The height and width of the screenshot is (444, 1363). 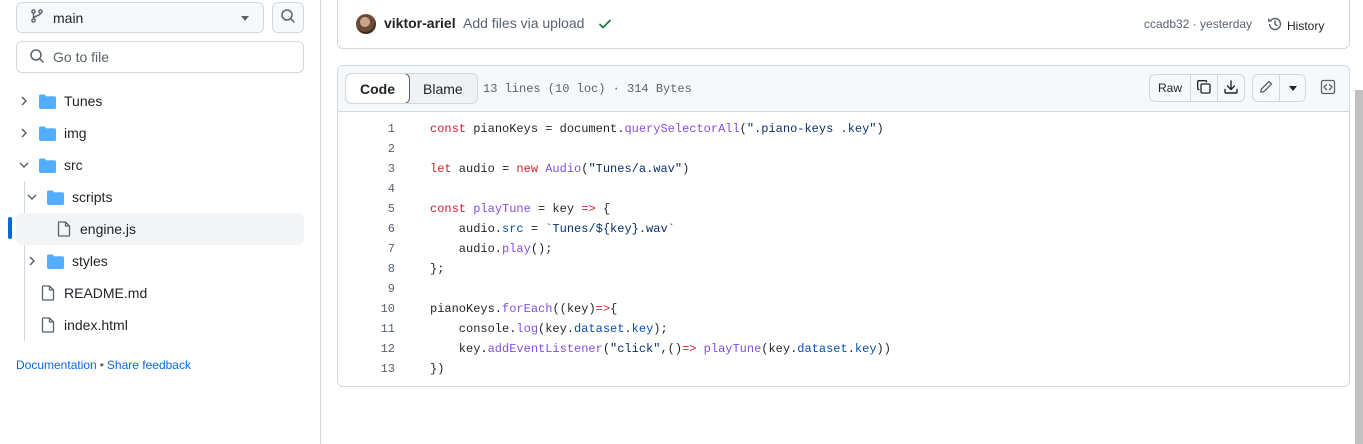 I want to click on pencil-icon, so click(x=1266, y=88).